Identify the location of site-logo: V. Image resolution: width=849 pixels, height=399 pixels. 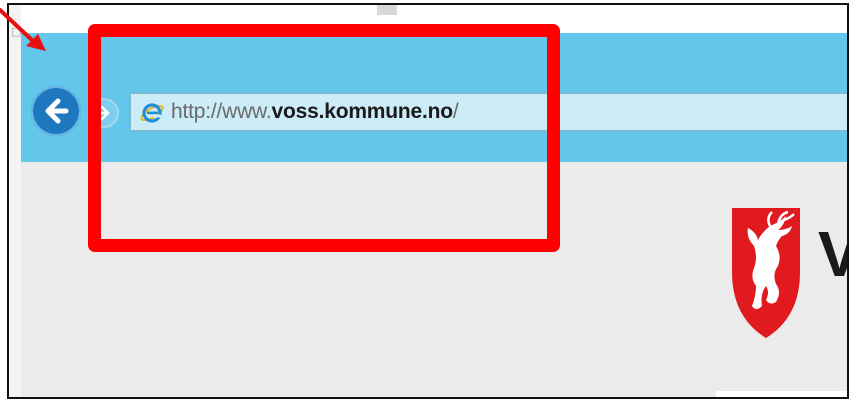
(786, 277).